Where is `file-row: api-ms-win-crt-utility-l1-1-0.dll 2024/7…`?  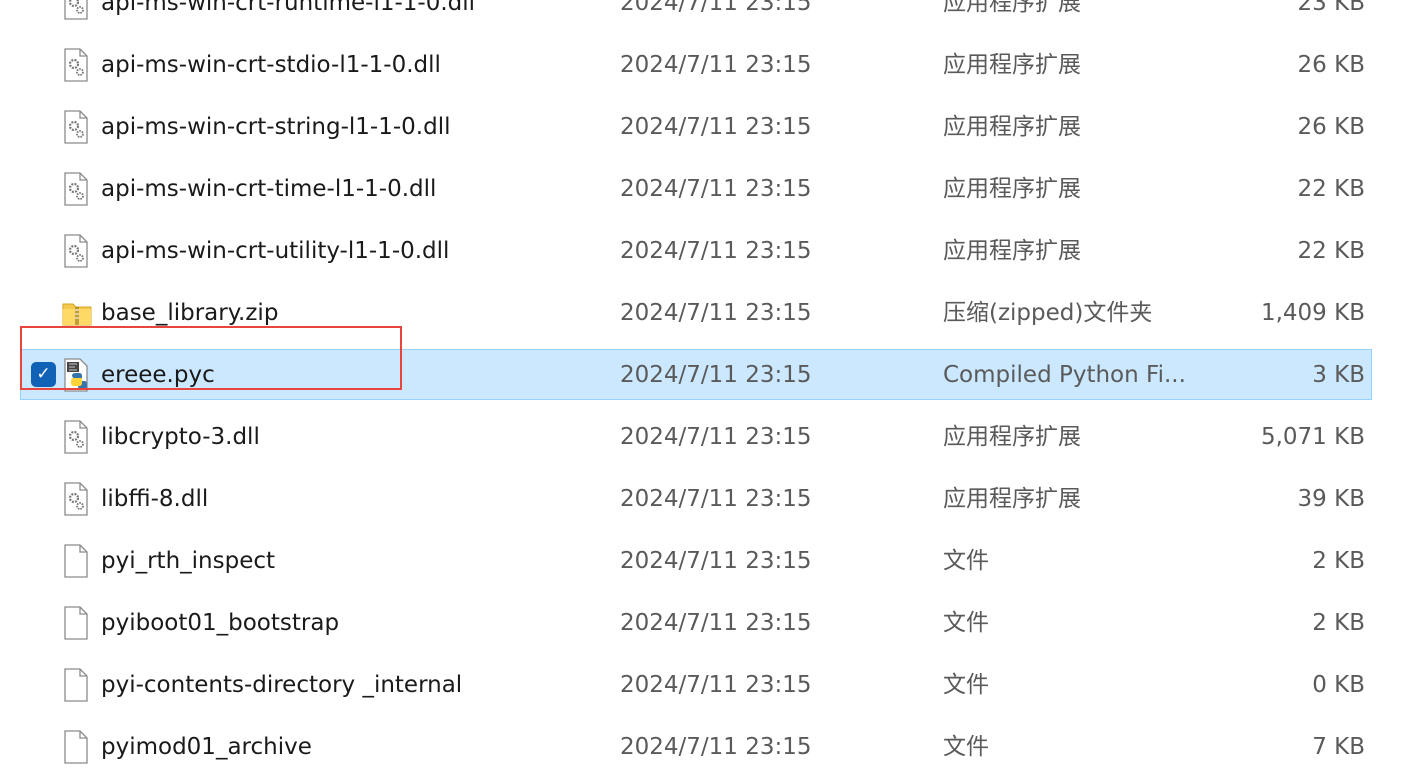 file-row: api-ms-win-crt-utility-l1-1-0.dll 2024/7… is located at coordinates (712, 251).